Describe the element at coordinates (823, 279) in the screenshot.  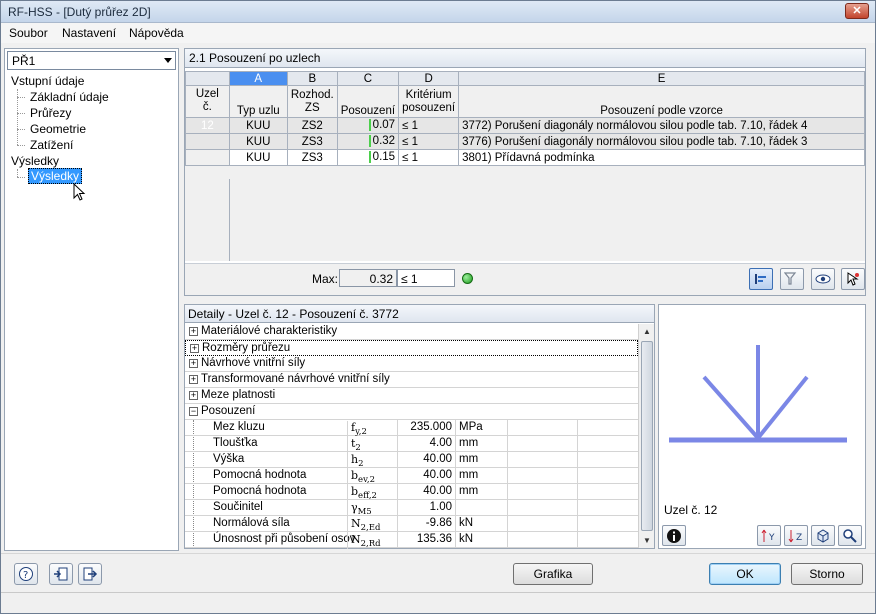
I see `view-button` at that location.